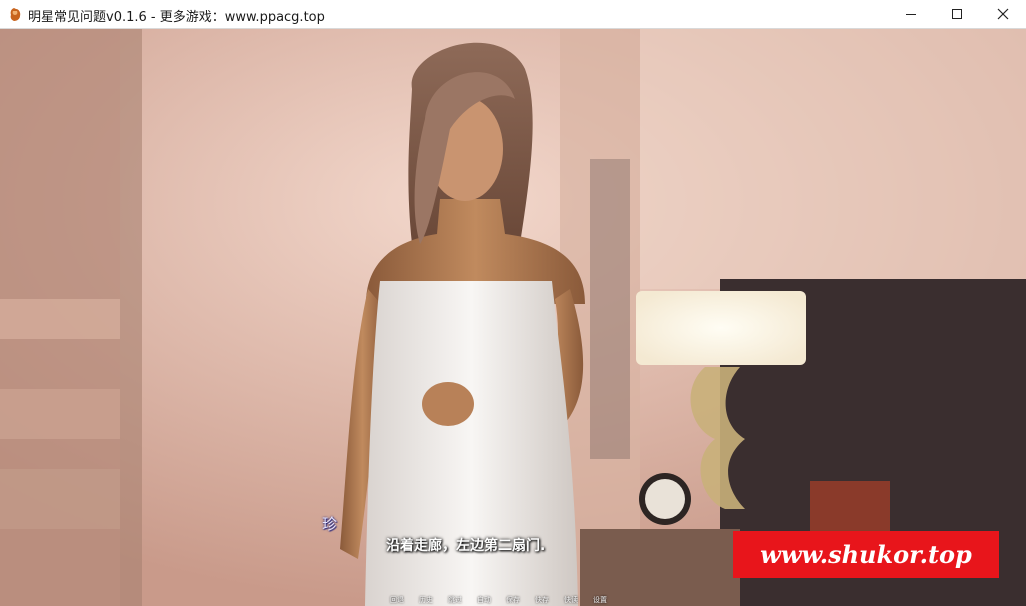 This screenshot has width=1026, height=606. What do you see at coordinates (513, 600) in the screenshot?
I see `quick-menu-save: 保存` at bounding box center [513, 600].